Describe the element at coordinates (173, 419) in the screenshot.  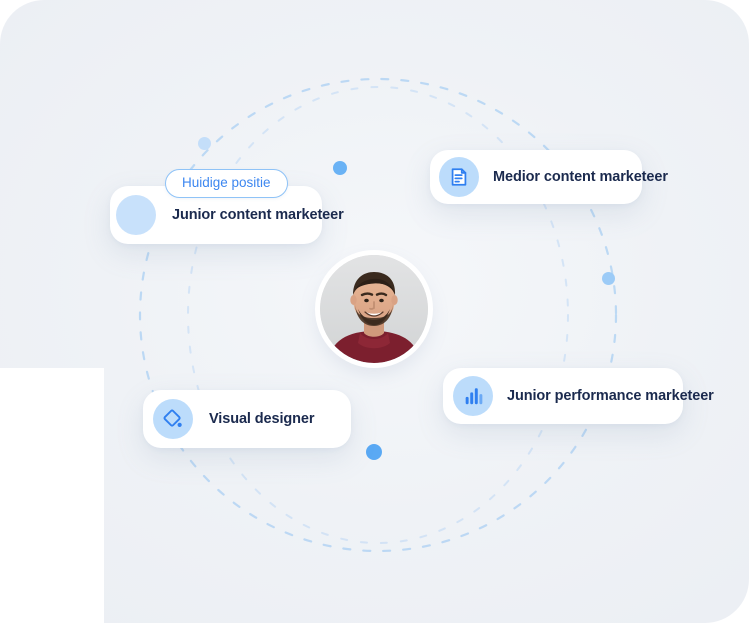
I see `diamond-design-icon` at that location.